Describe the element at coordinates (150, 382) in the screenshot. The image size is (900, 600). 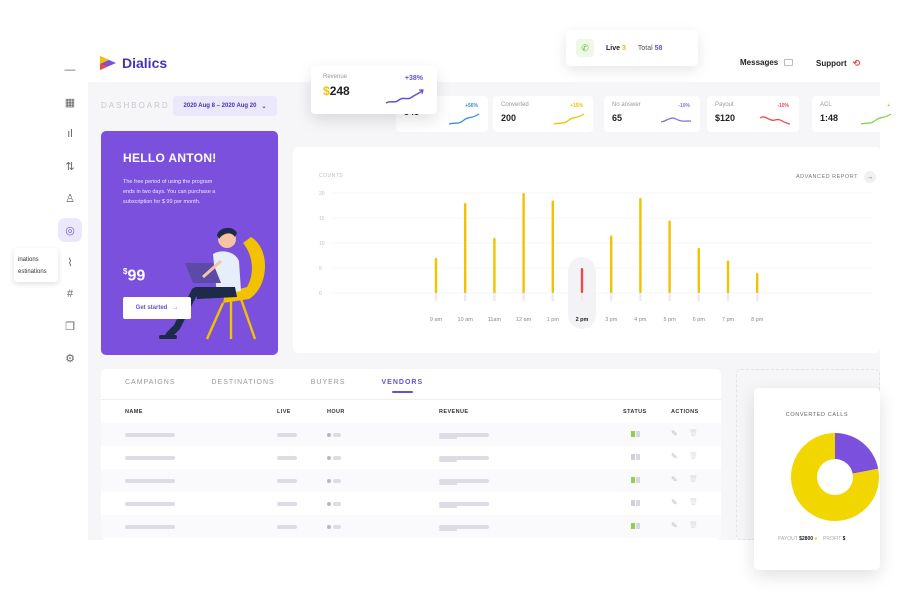
I see `tab-campaigns: CAMPAIGNS` at that location.